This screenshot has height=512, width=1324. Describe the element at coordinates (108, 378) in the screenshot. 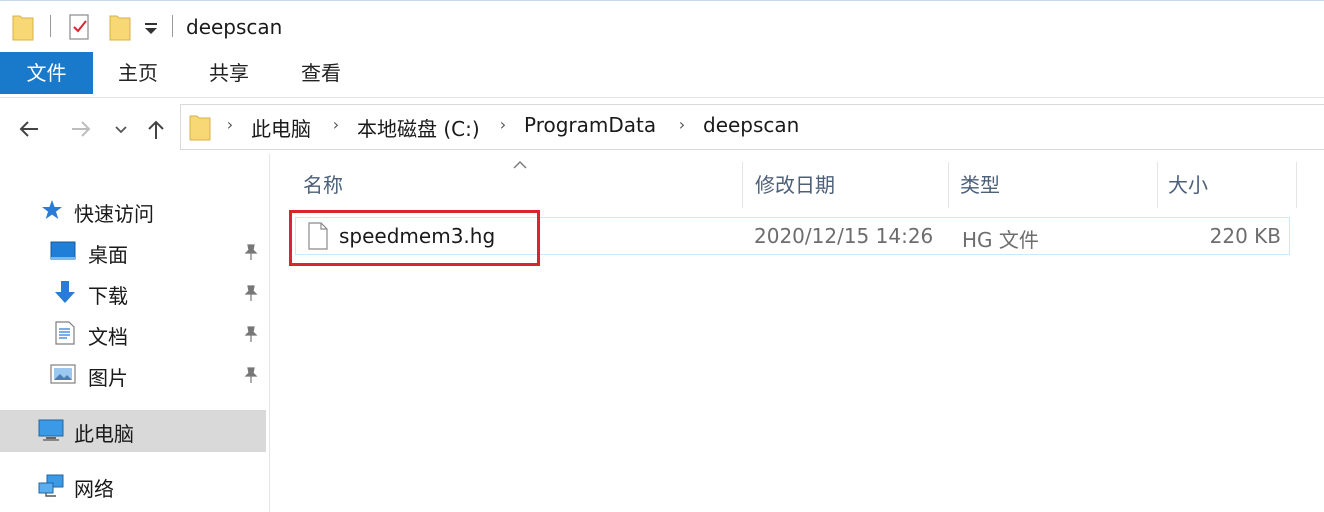

I see `sidebar-item-label: 图片` at that location.